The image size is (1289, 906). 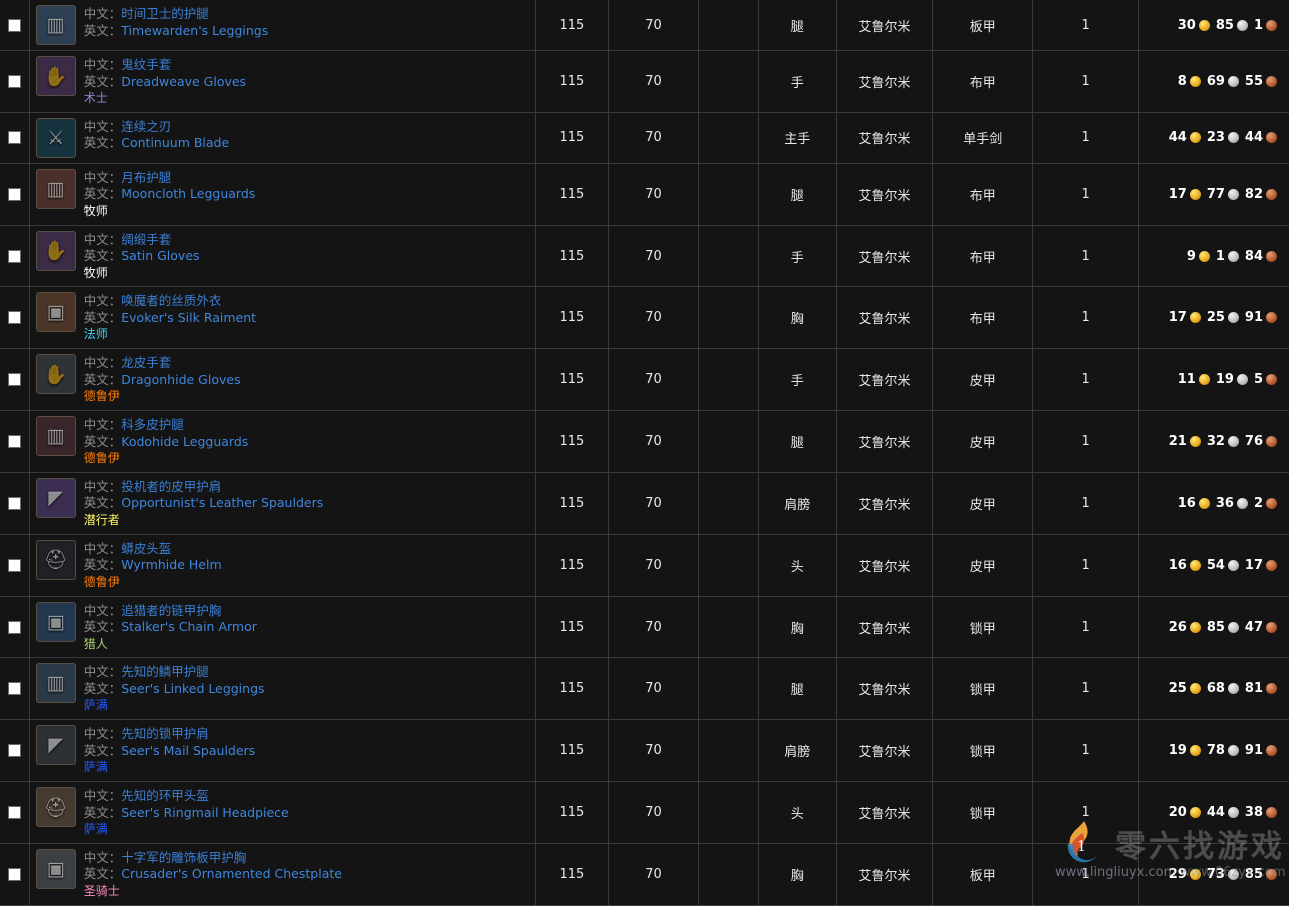 I want to click on item-name-en: Evoker's Silk Raiment, so click(x=188, y=317).